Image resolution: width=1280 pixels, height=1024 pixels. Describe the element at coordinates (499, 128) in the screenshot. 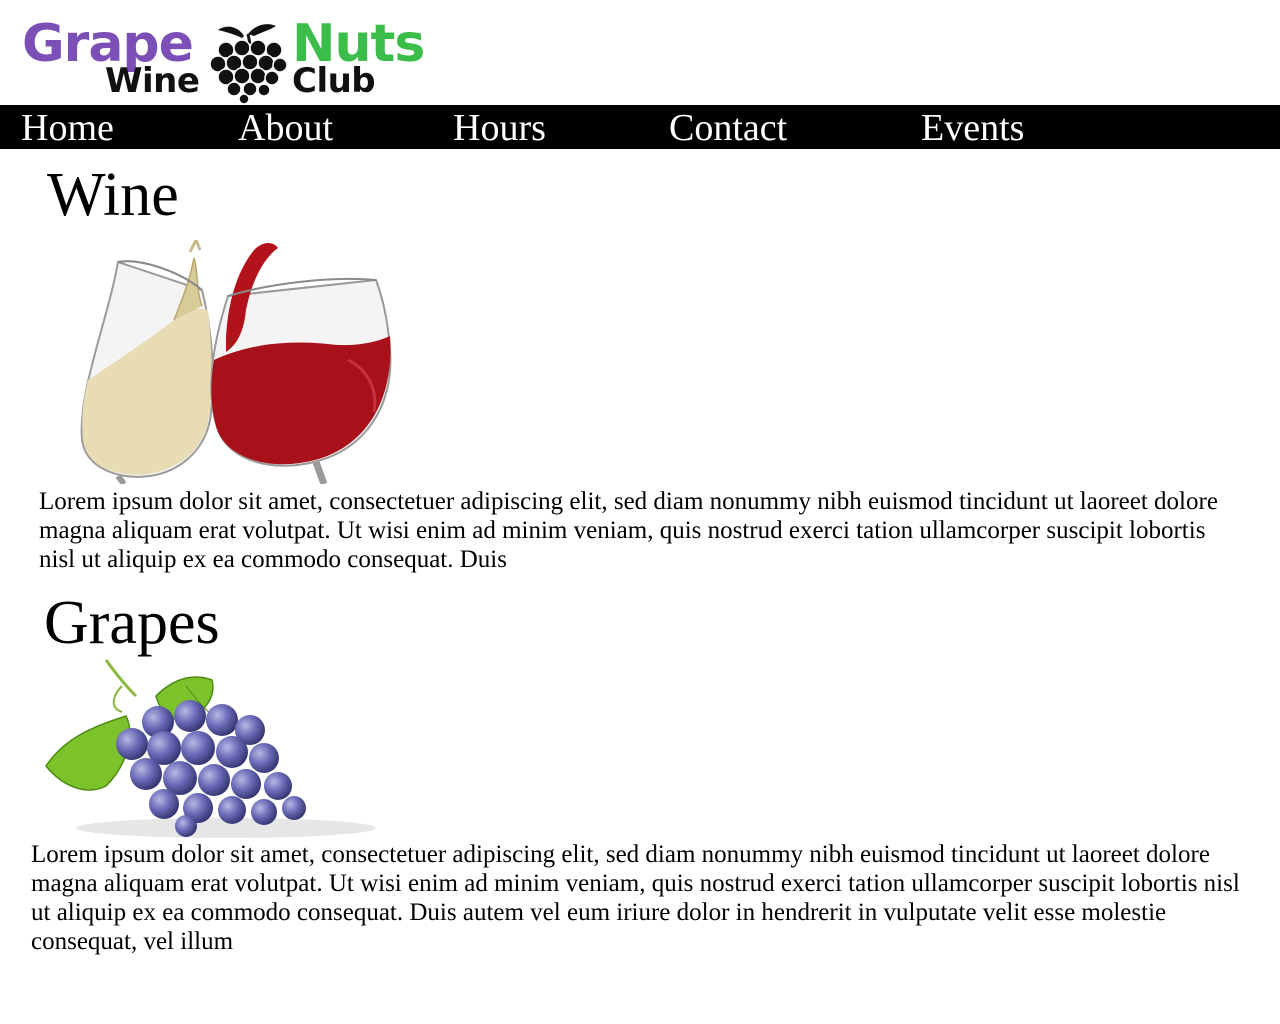

I see `nav-item-hours: Hours` at that location.